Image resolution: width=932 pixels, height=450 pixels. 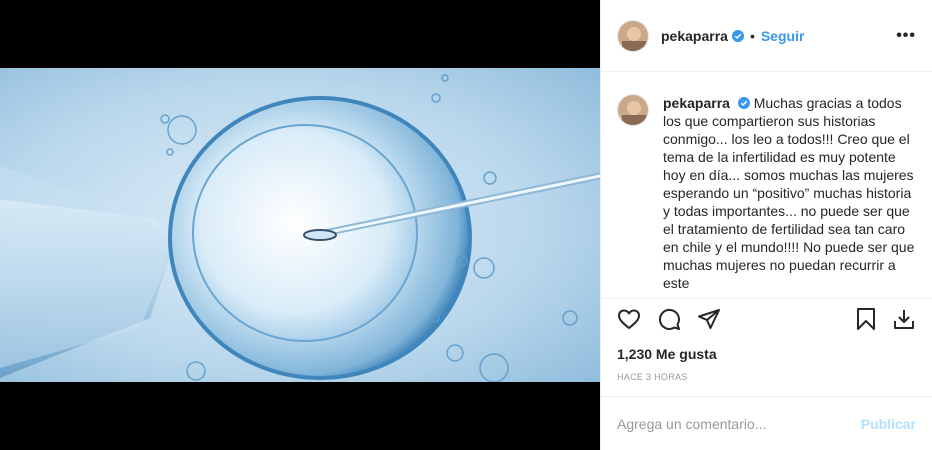 What do you see at coordinates (709, 319) in the screenshot?
I see `send-icon` at bounding box center [709, 319].